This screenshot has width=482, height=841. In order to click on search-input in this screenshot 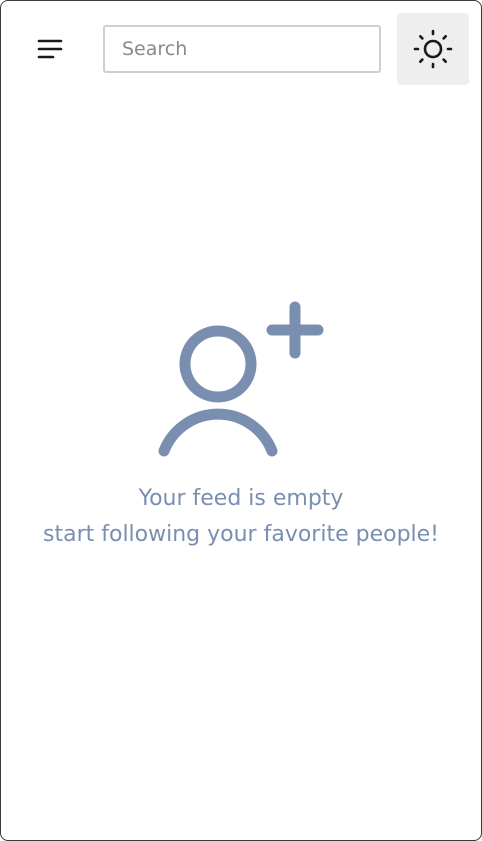, I will do `click(242, 49)`.